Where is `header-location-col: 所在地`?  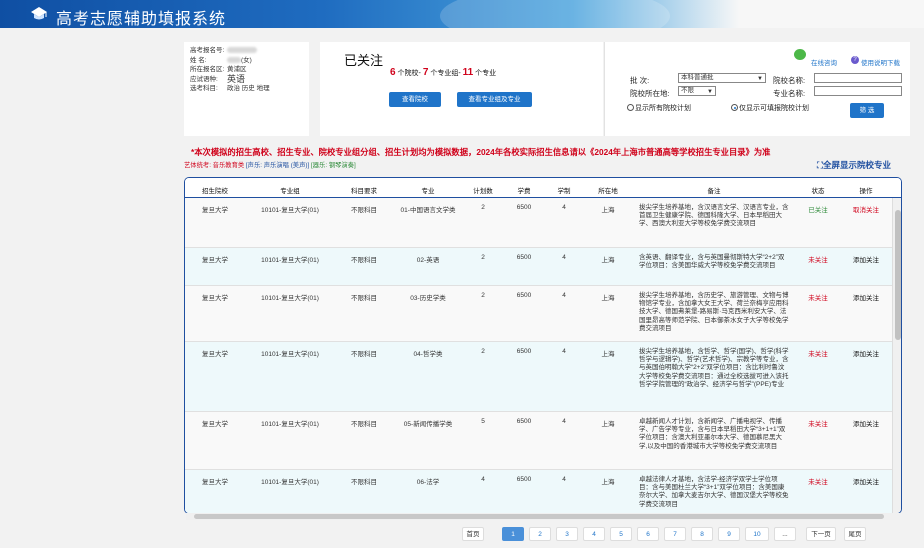 header-location-col: 所在地 is located at coordinates (608, 191).